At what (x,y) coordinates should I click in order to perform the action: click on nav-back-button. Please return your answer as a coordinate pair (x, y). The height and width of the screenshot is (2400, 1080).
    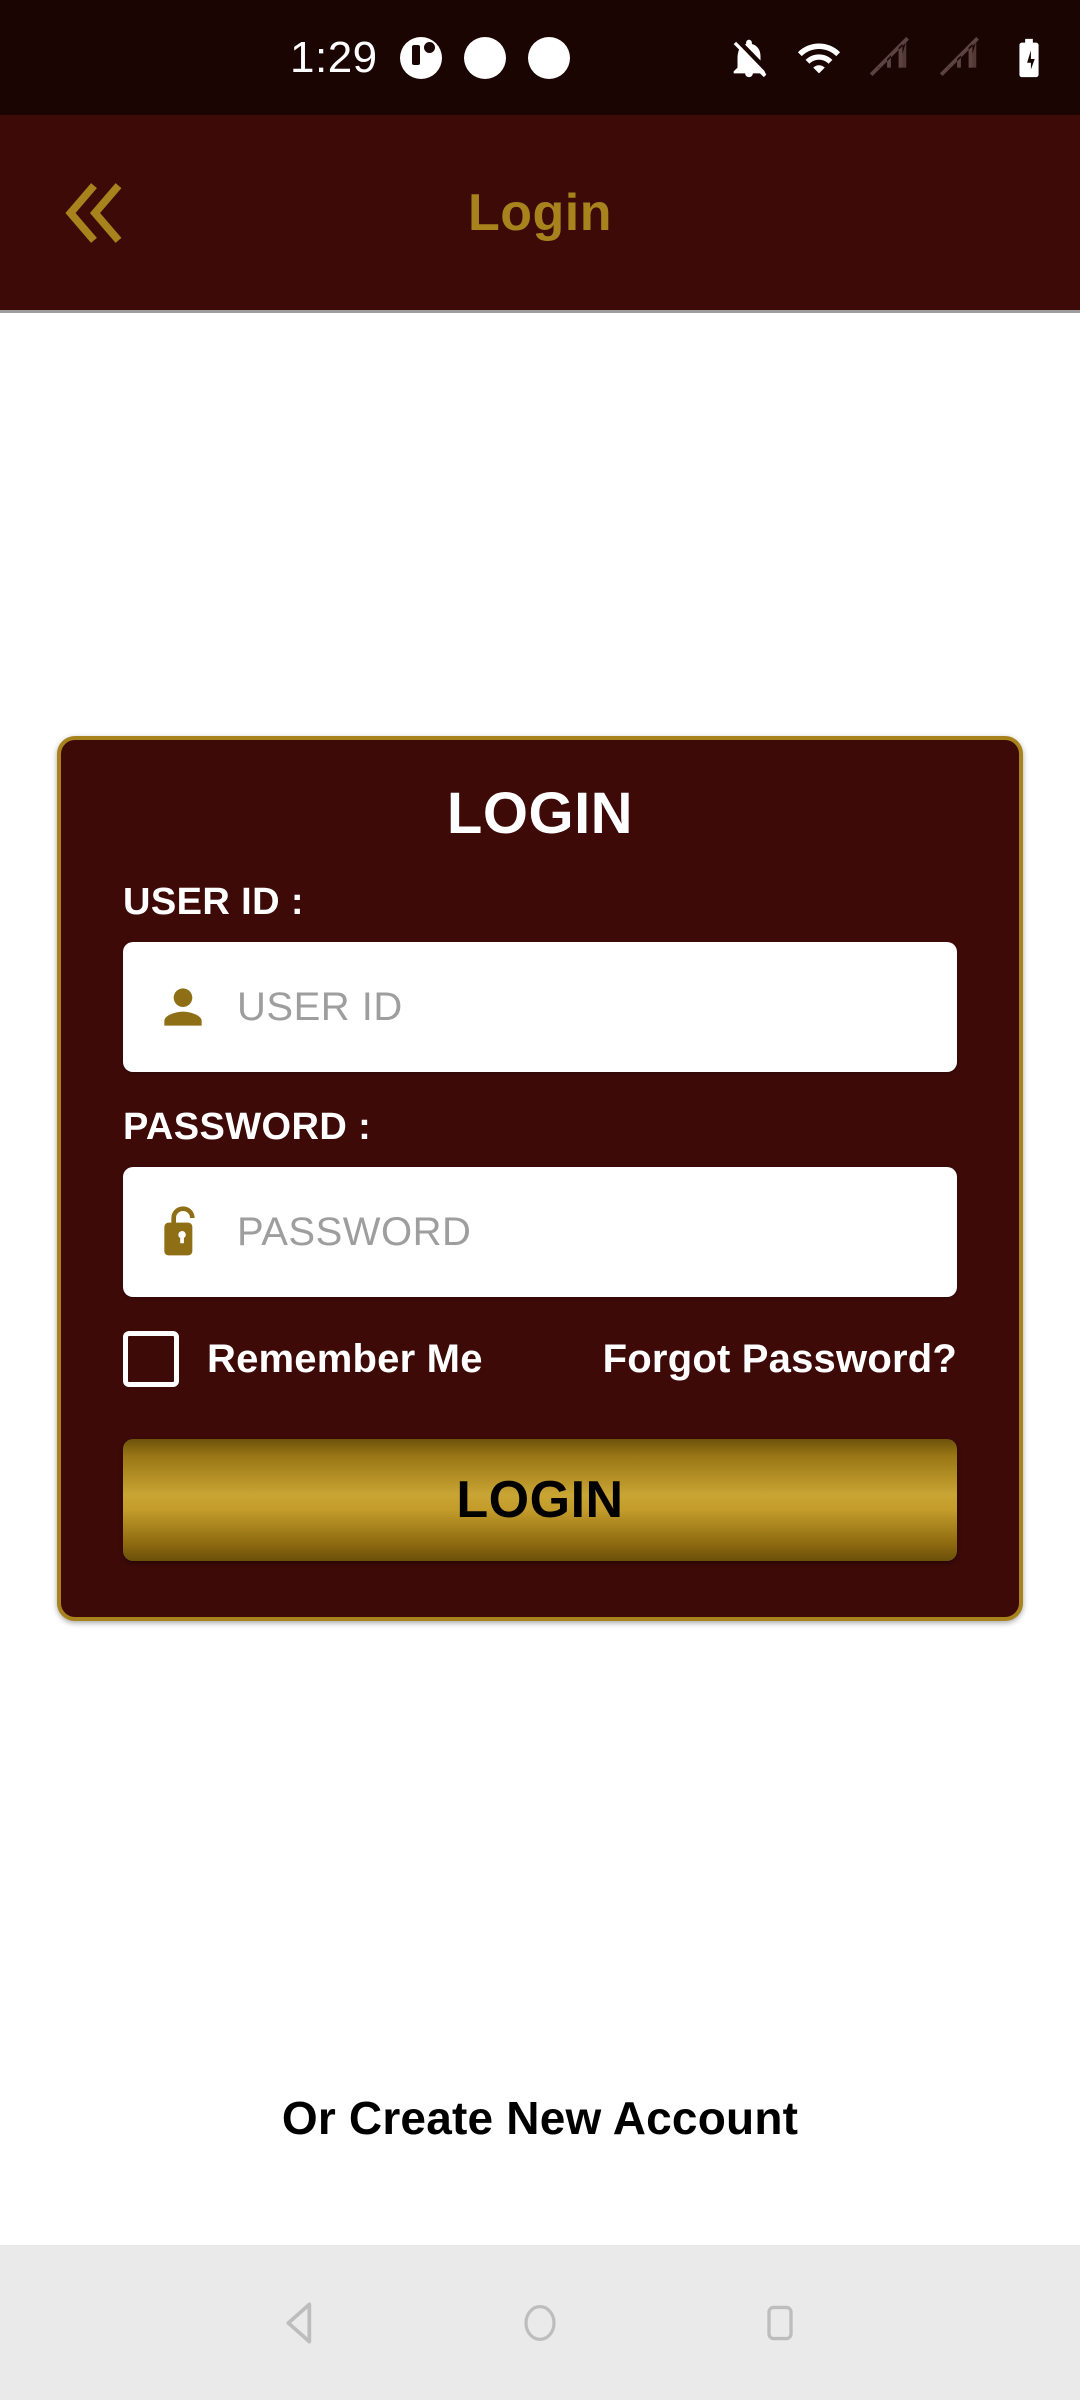
    Looking at the image, I should click on (300, 2323).